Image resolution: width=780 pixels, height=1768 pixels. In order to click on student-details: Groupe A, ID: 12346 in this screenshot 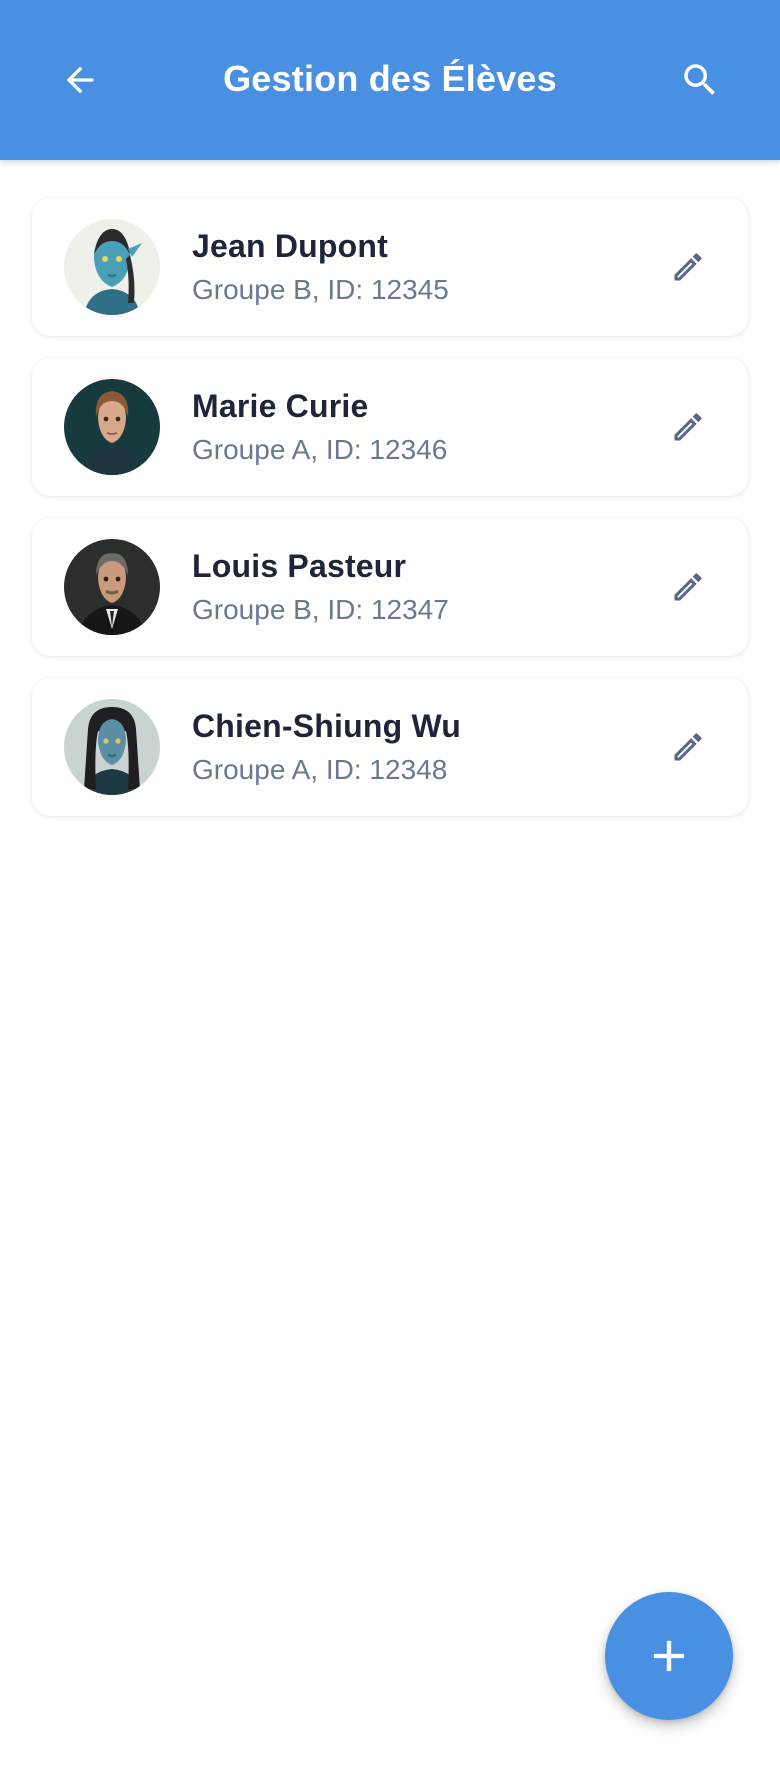, I will do `click(320, 449)`.